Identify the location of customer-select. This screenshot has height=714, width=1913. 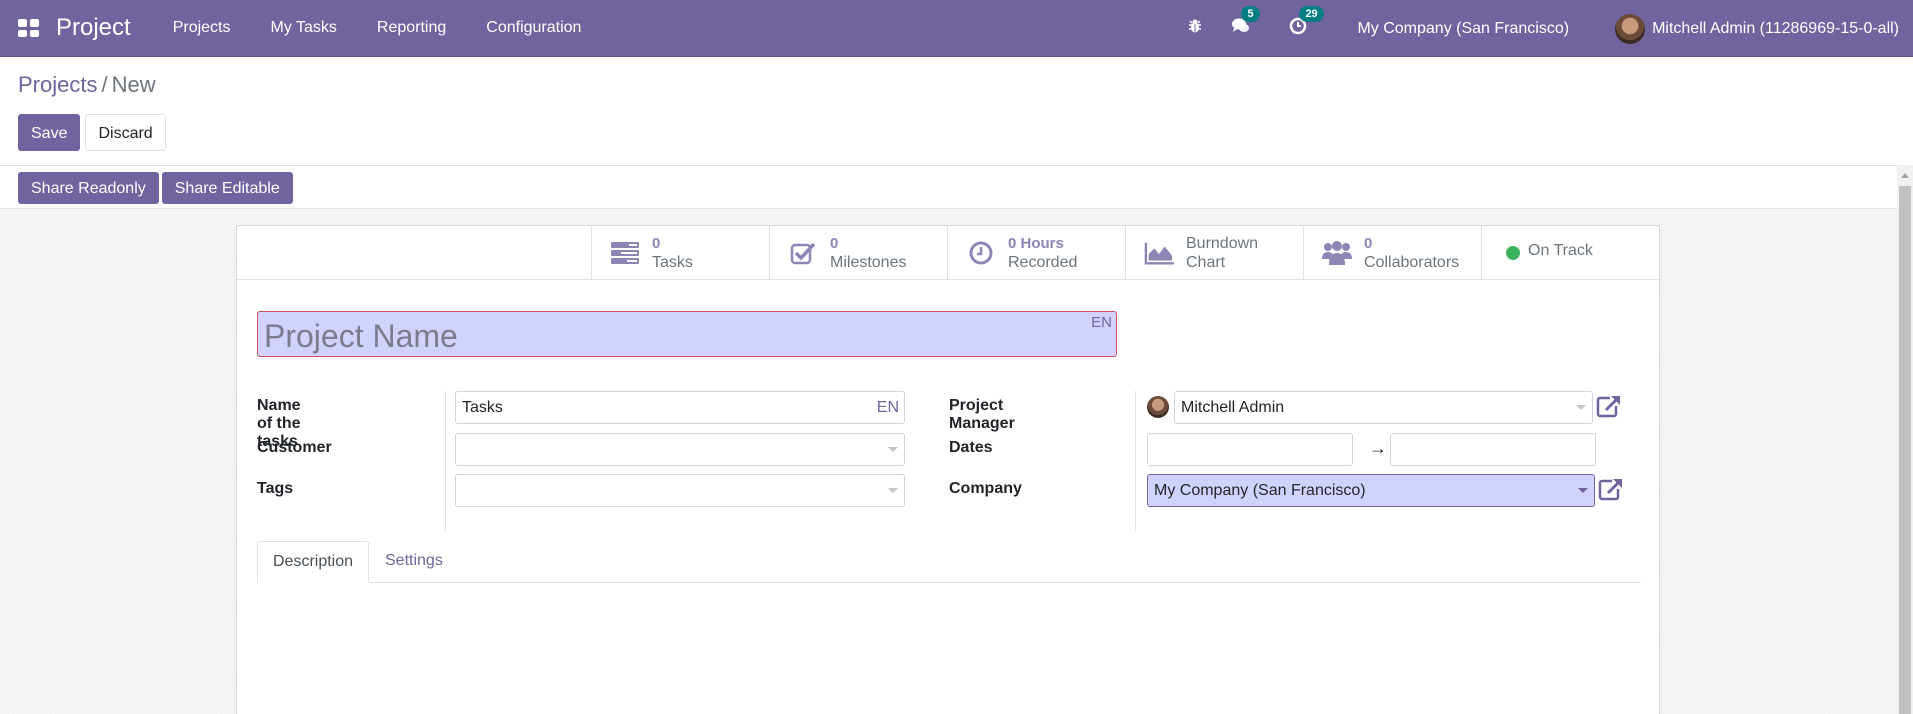
(680, 449).